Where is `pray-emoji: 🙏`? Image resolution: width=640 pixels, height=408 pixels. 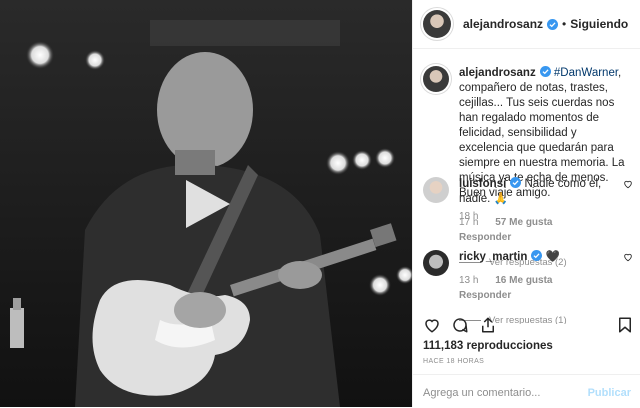
pray-emoji: 🙏 is located at coordinates (500, 199).